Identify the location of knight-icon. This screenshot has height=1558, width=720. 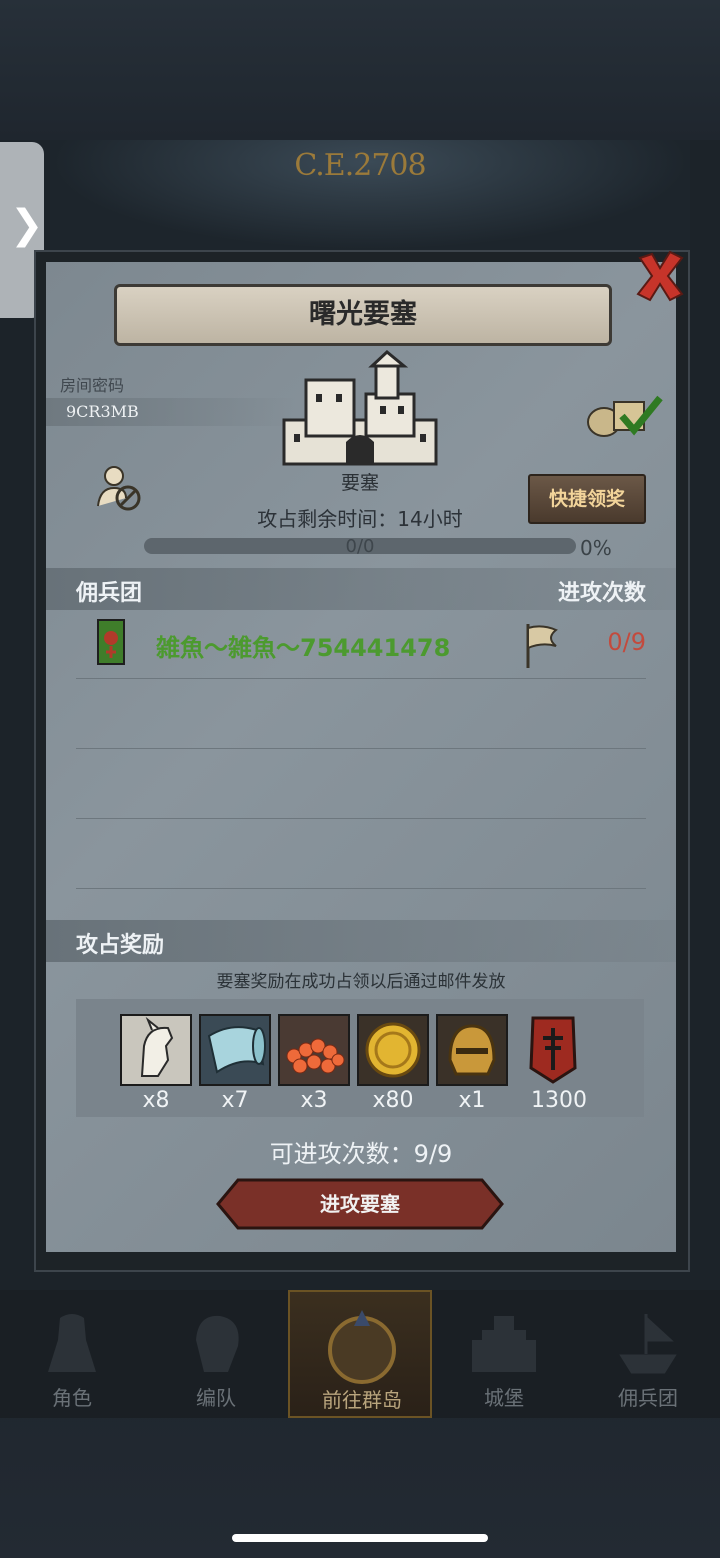
(72, 1343).